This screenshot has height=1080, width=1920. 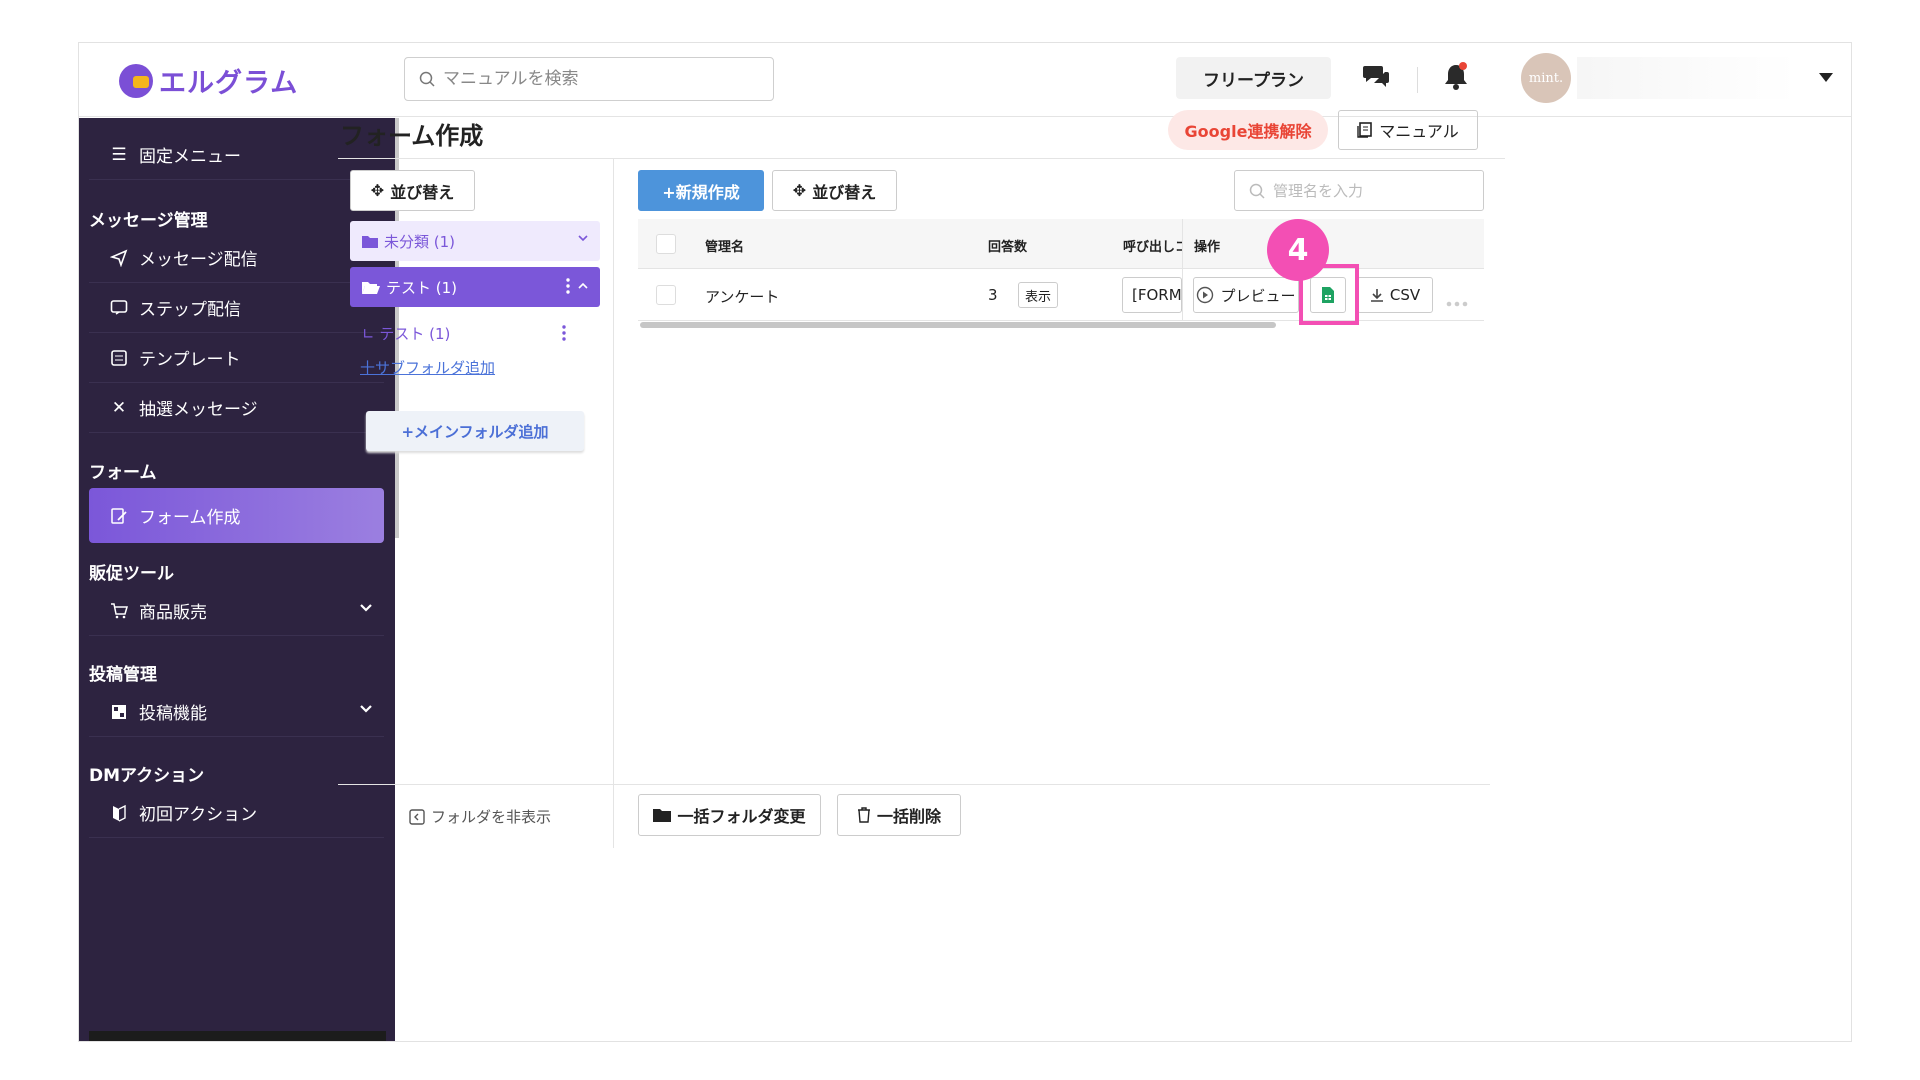 I want to click on chevron-down-icon, so click(x=583, y=240).